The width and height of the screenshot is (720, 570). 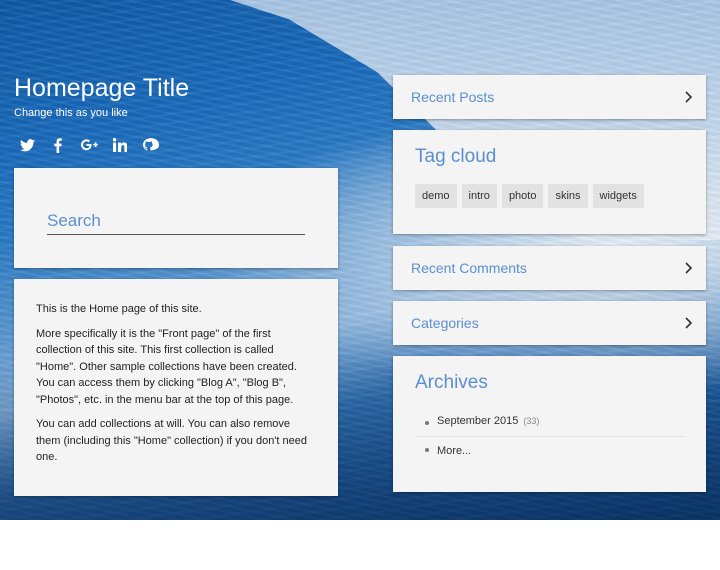 I want to click on archives-title: Archives, so click(x=451, y=382).